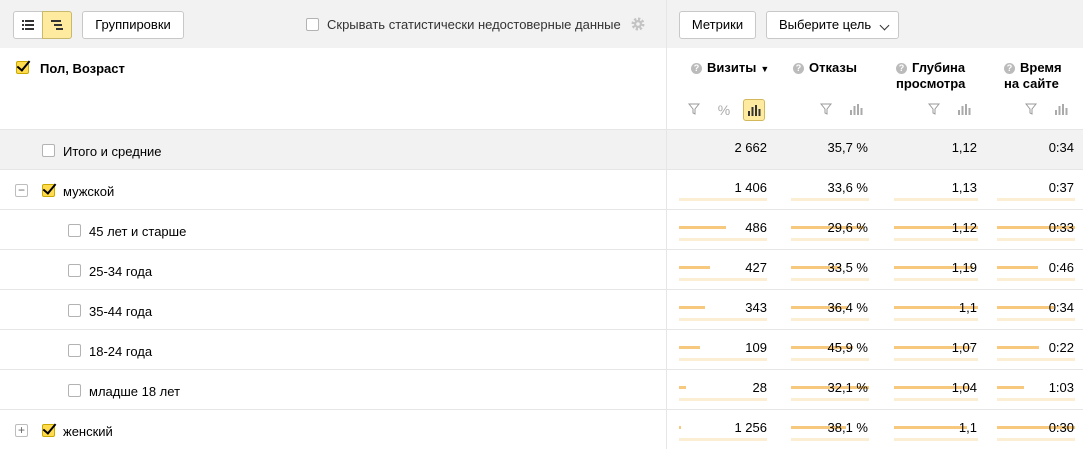 The height and width of the screenshot is (449, 1083). I want to click on cell-bounces: 33,5 %, so click(847, 267).